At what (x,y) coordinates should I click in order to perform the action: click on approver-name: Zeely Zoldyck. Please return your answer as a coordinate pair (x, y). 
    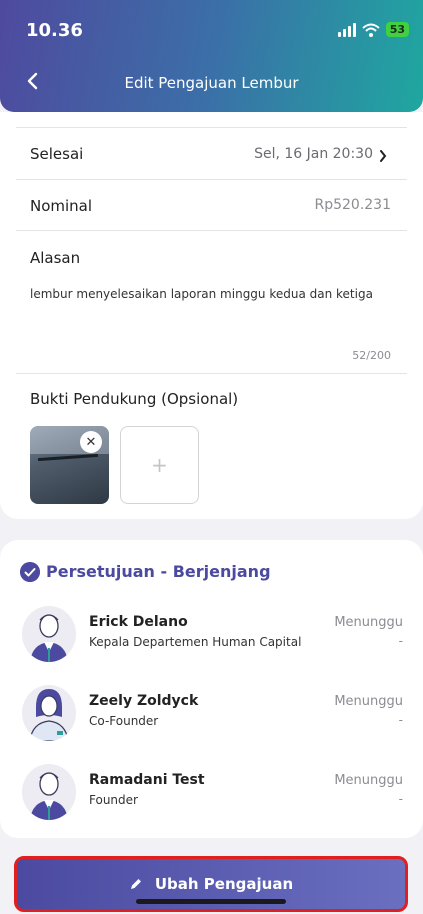
    Looking at the image, I should click on (144, 701).